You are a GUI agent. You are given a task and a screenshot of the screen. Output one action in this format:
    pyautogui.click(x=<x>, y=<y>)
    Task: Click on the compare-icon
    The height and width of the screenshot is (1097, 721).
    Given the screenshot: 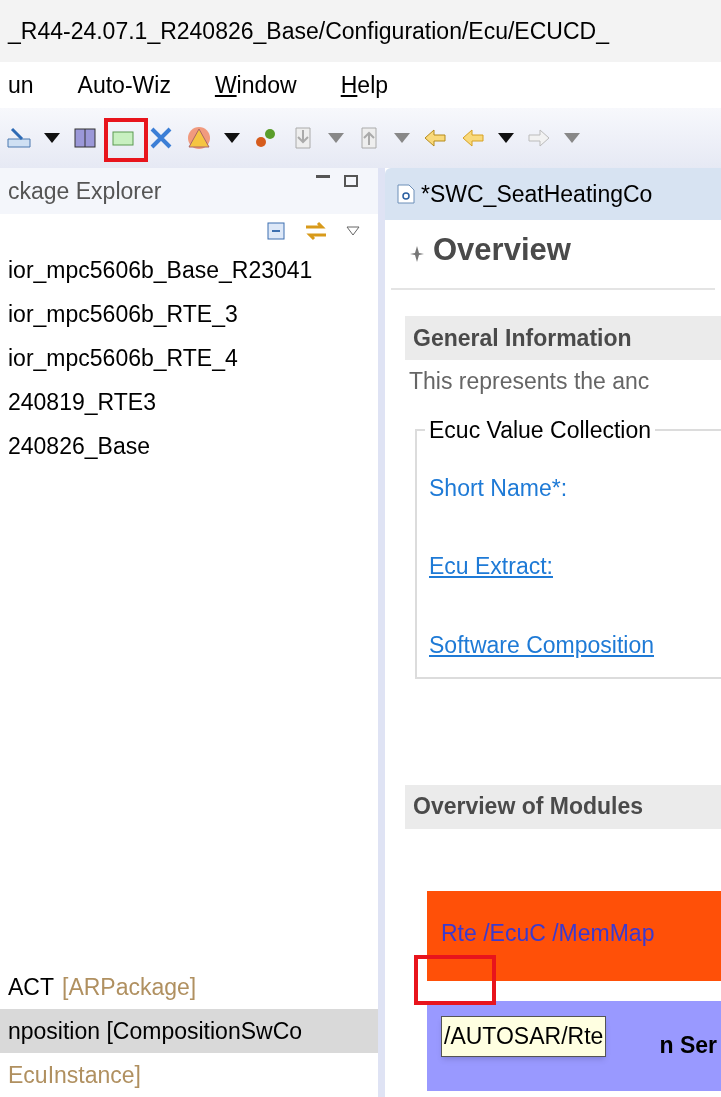 What is the action you would take?
    pyautogui.click(x=85, y=138)
    